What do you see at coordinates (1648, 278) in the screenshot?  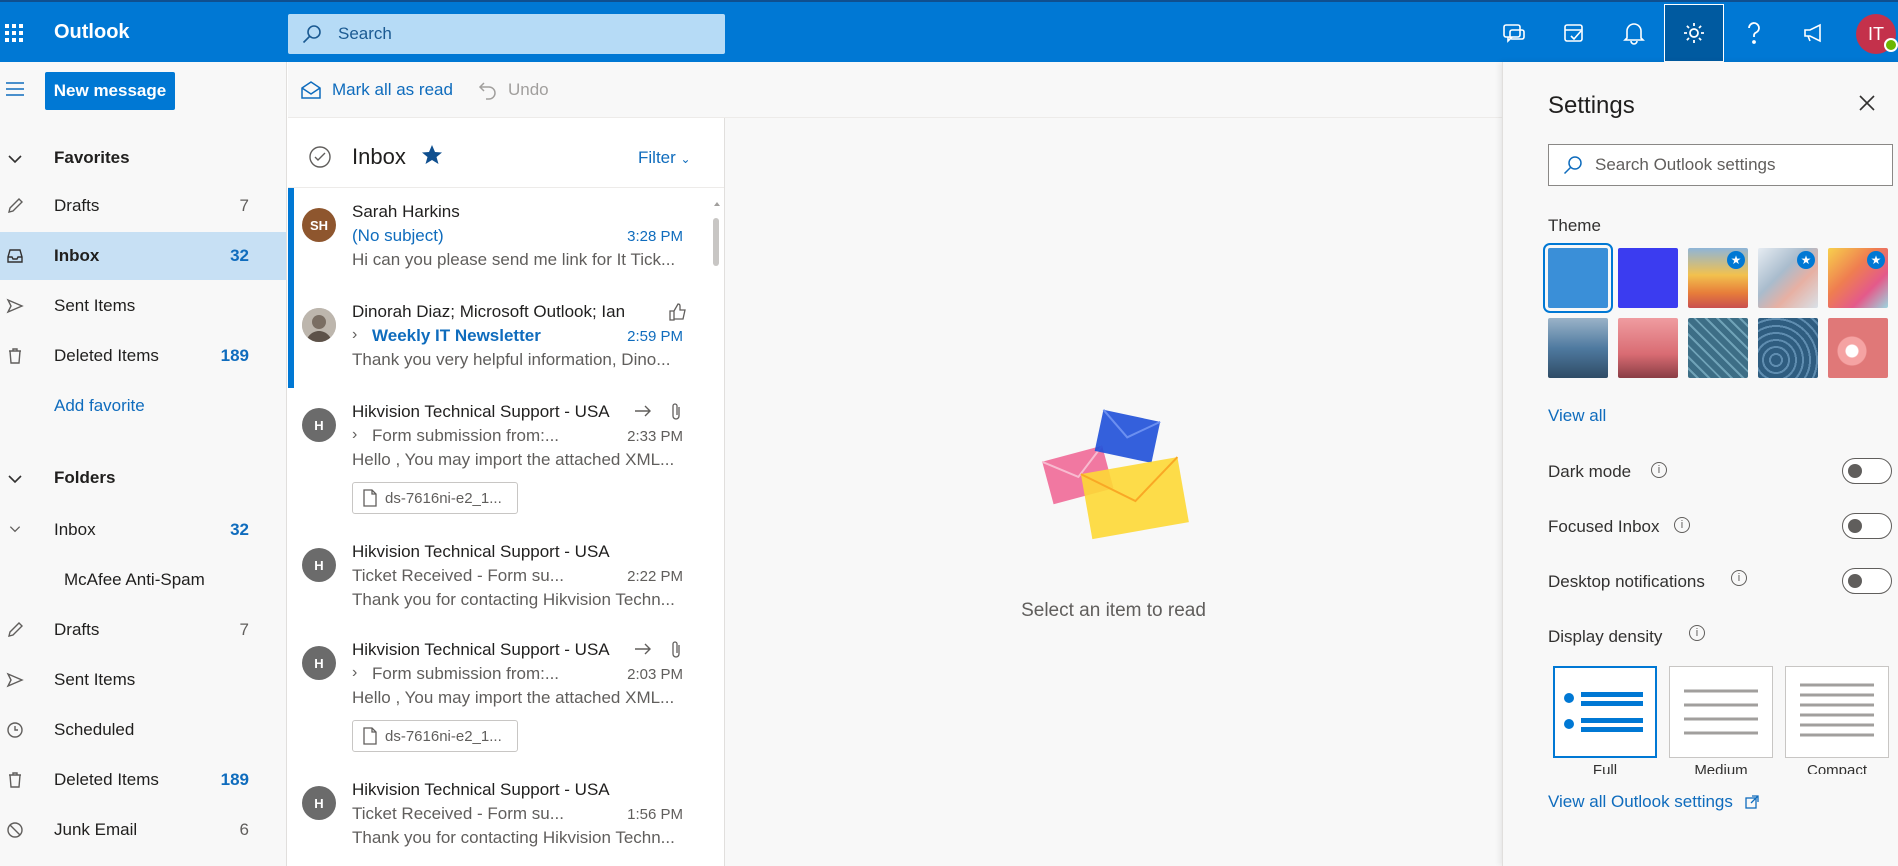 I see `theme-tile-indigo` at bounding box center [1648, 278].